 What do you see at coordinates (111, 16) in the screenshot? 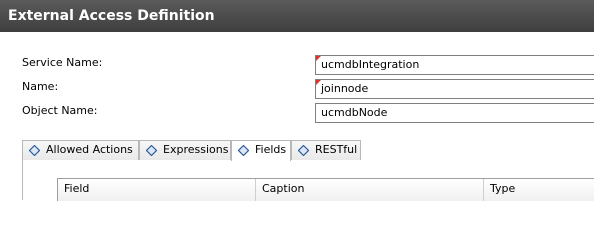
I see `window-title: External Access Definition` at bounding box center [111, 16].